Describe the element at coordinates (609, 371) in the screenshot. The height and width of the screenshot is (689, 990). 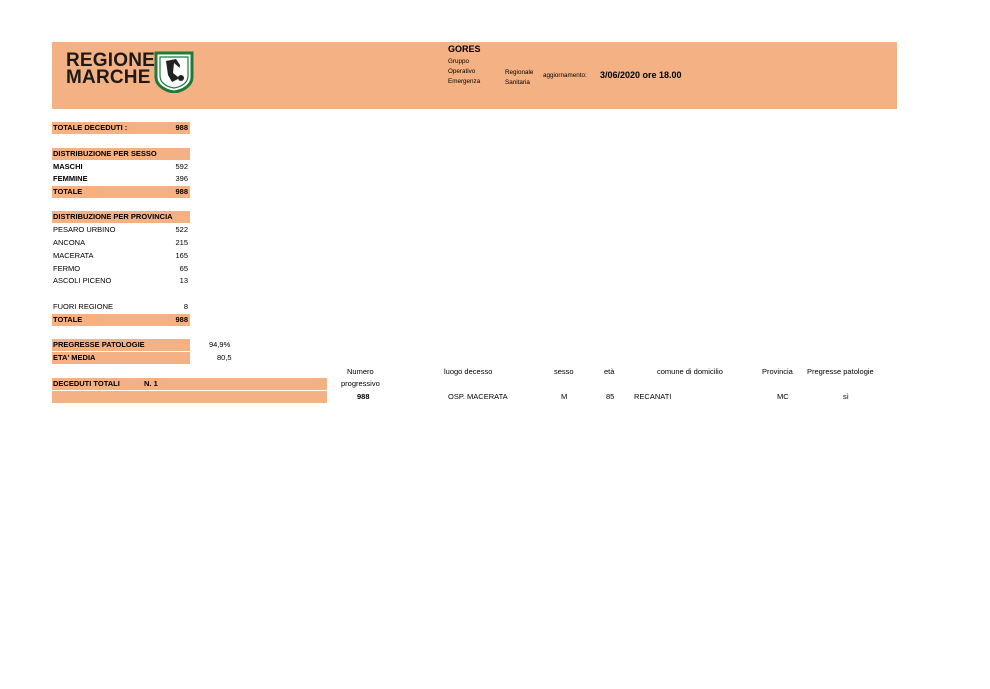
I see `col-header-eta: età` at that location.